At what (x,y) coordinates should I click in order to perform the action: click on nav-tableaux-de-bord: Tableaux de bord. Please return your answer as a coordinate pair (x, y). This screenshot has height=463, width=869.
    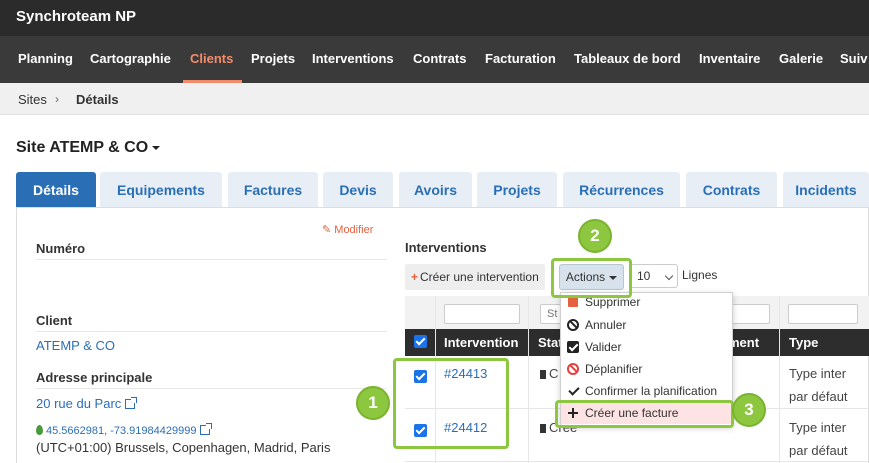
    Looking at the image, I should click on (627, 58).